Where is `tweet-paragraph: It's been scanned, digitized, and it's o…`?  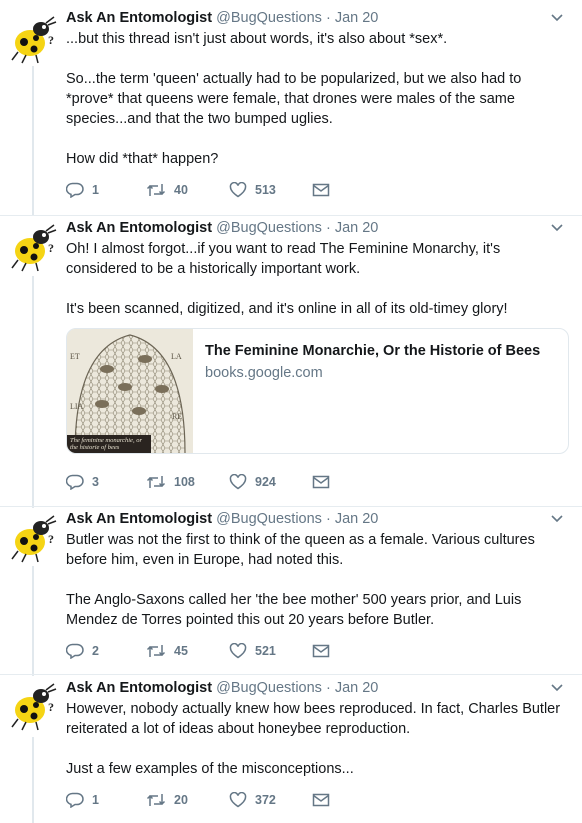 tweet-paragraph: It's been scanned, digitized, and it's o… is located at coordinates (287, 309).